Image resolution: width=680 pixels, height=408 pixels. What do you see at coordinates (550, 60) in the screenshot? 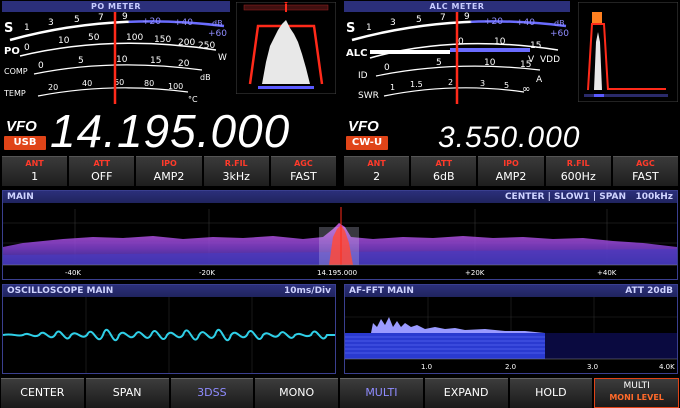
I see `vdd-unit: VDD` at bounding box center [550, 60].